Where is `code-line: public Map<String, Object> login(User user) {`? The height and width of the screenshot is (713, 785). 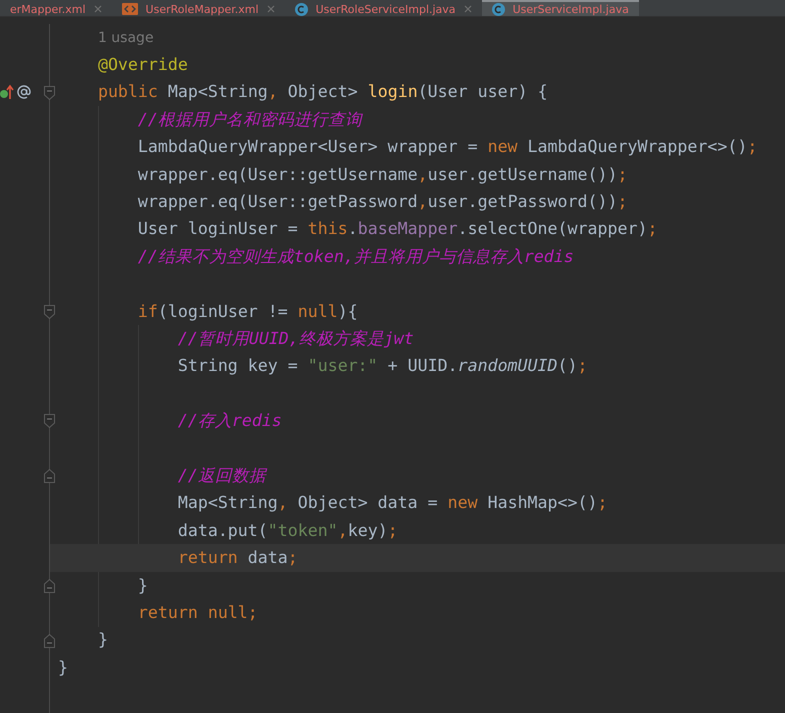 code-line: public Map<String, Object> login(User user) { is located at coordinates (323, 92).